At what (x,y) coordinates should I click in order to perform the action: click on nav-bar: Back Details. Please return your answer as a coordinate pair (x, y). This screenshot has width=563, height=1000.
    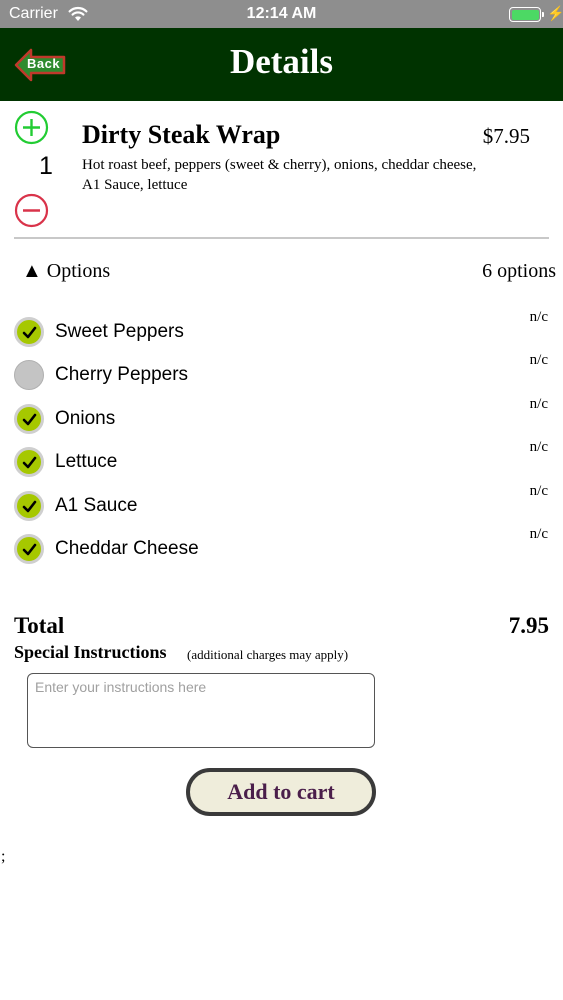
    Looking at the image, I should click on (281, 64).